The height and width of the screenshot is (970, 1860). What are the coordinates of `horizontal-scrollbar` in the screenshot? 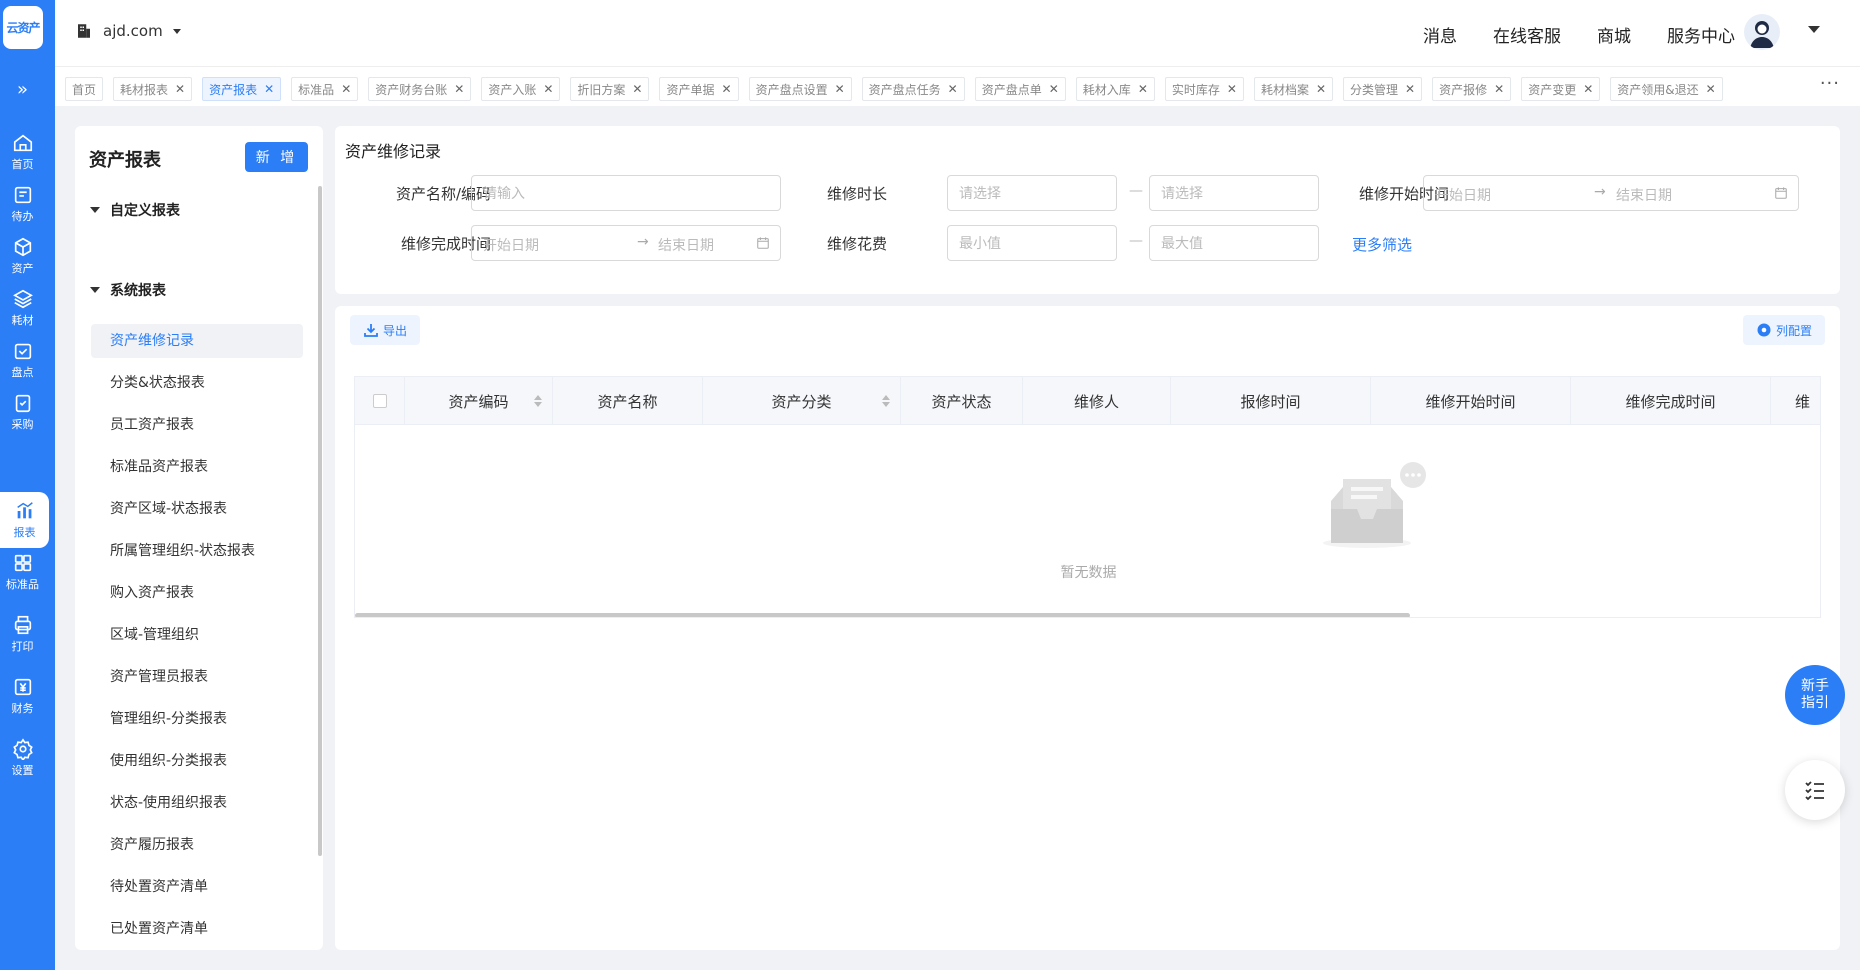 It's located at (882, 615).